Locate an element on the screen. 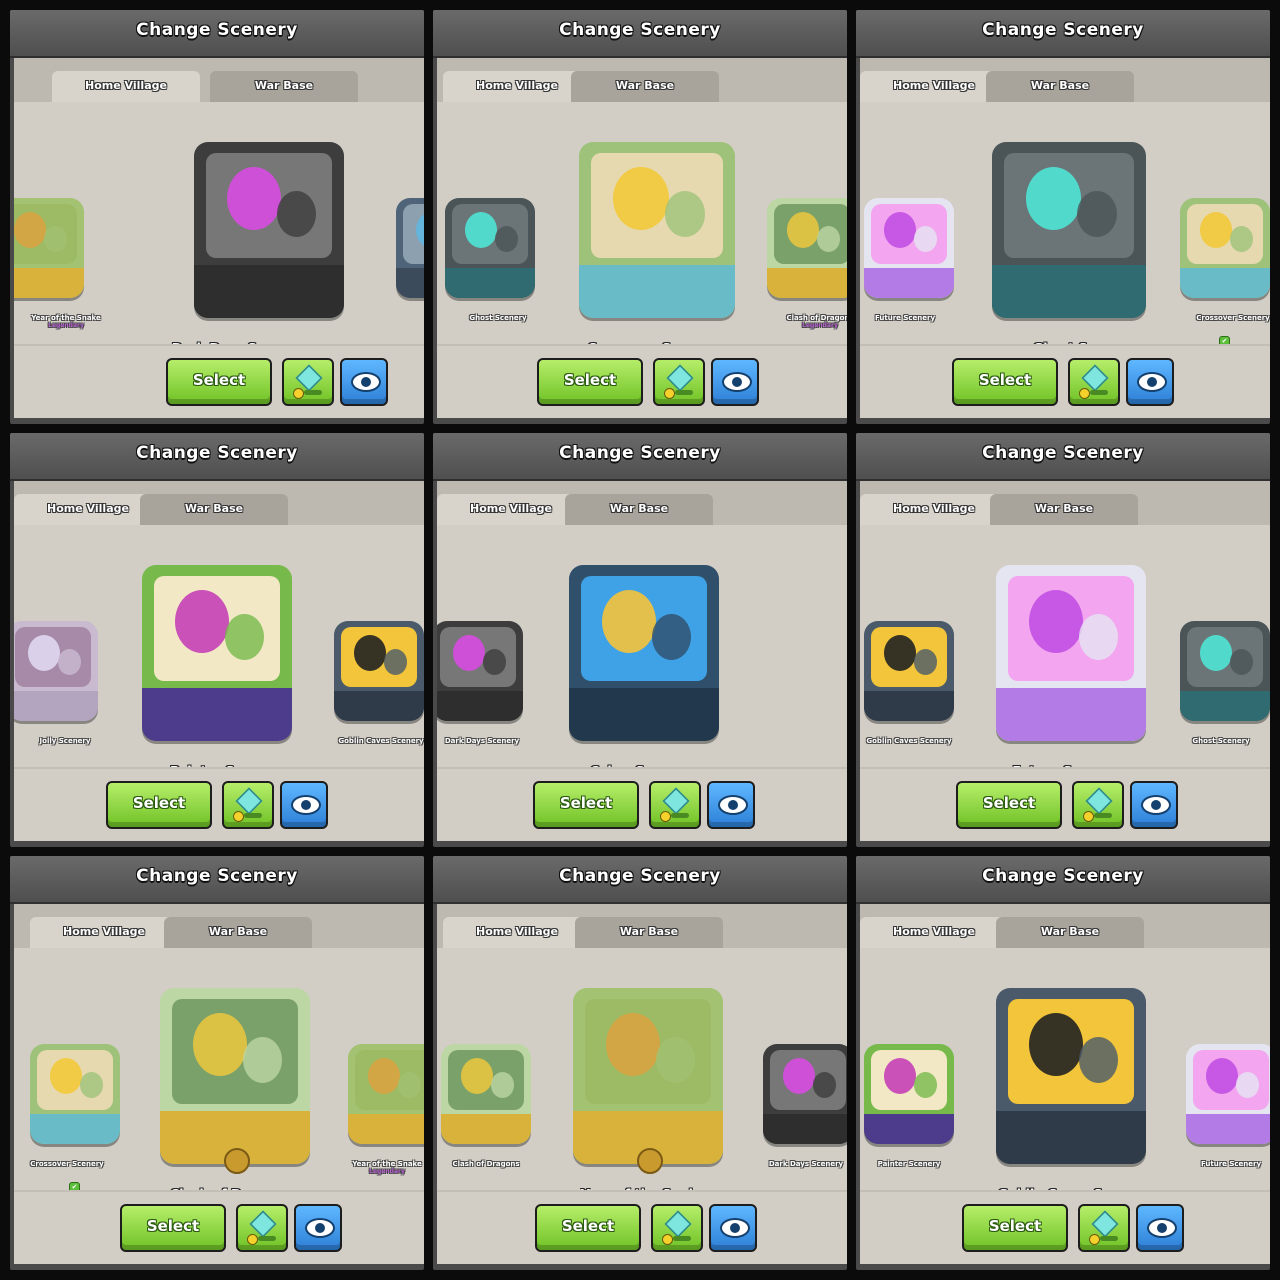 This screenshot has width=1280, height=1280. toggle-track-icon is located at coordinates (682, 1238).